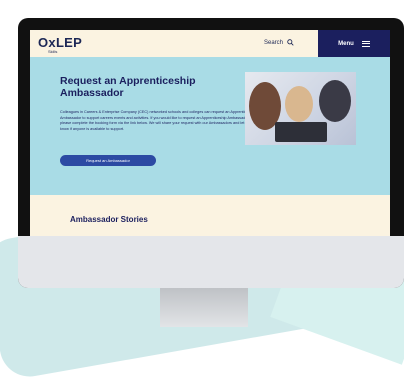  Describe the element at coordinates (365, 43) in the screenshot. I see `hamburger-icon` at that location.